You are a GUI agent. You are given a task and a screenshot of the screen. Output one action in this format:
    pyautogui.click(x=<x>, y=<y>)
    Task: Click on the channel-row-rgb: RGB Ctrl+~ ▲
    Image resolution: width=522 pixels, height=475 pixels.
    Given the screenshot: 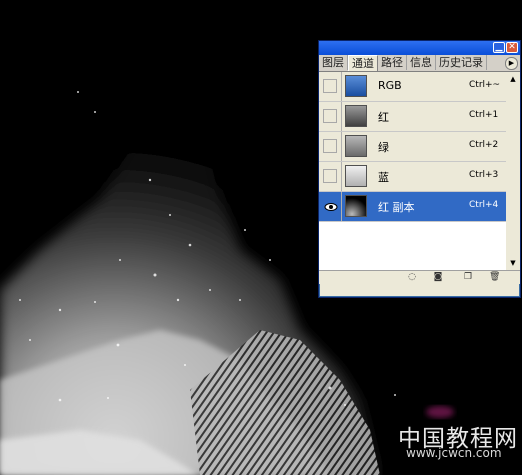 What is the action you would take?
    pyautogui.click(x=417, y=87)
    